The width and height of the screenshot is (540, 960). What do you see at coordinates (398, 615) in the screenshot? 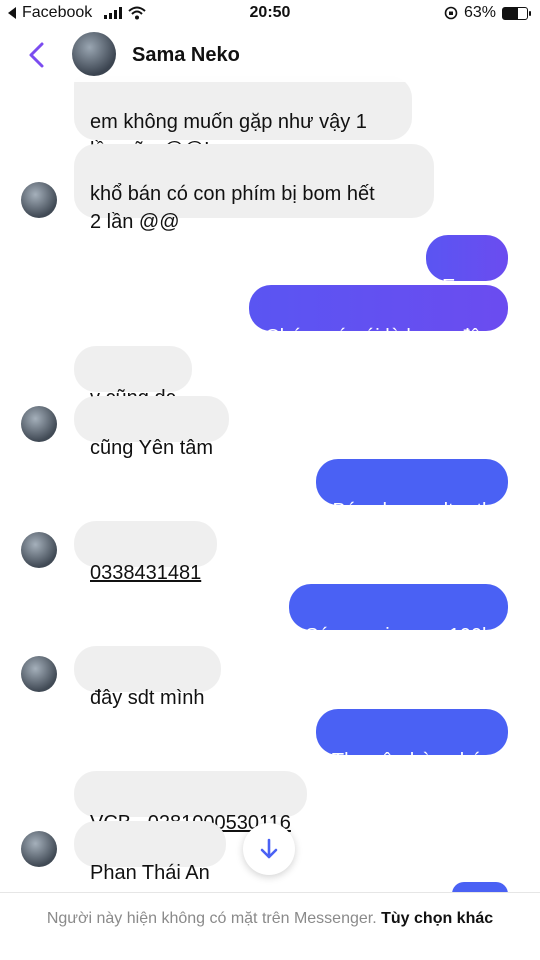
I see `message-outgoing: Sáng mai e cọc 100k` at bounding box center [398, 615].